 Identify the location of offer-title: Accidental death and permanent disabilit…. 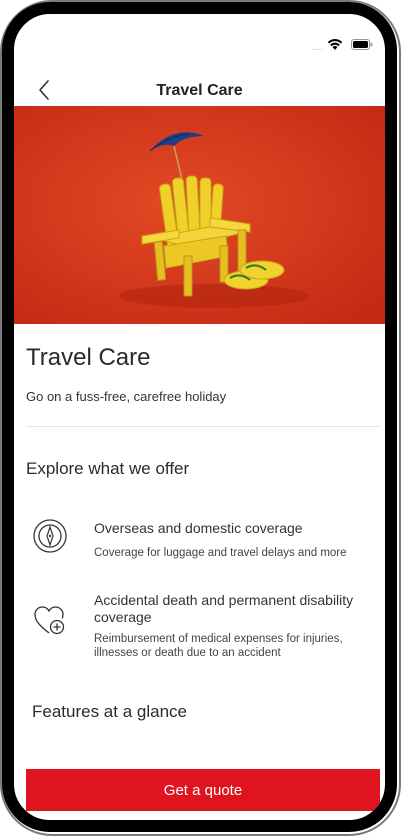
(224, 608).